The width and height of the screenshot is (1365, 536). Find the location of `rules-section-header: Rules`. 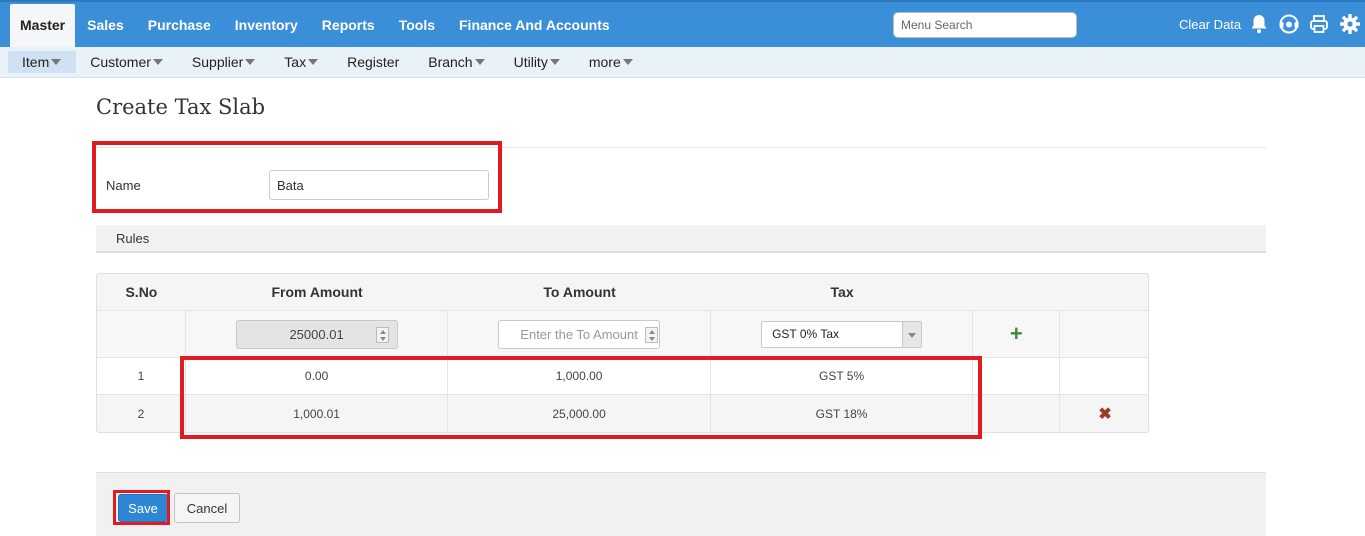

rules-section-header: Rules is located at coordinates (681, 239).